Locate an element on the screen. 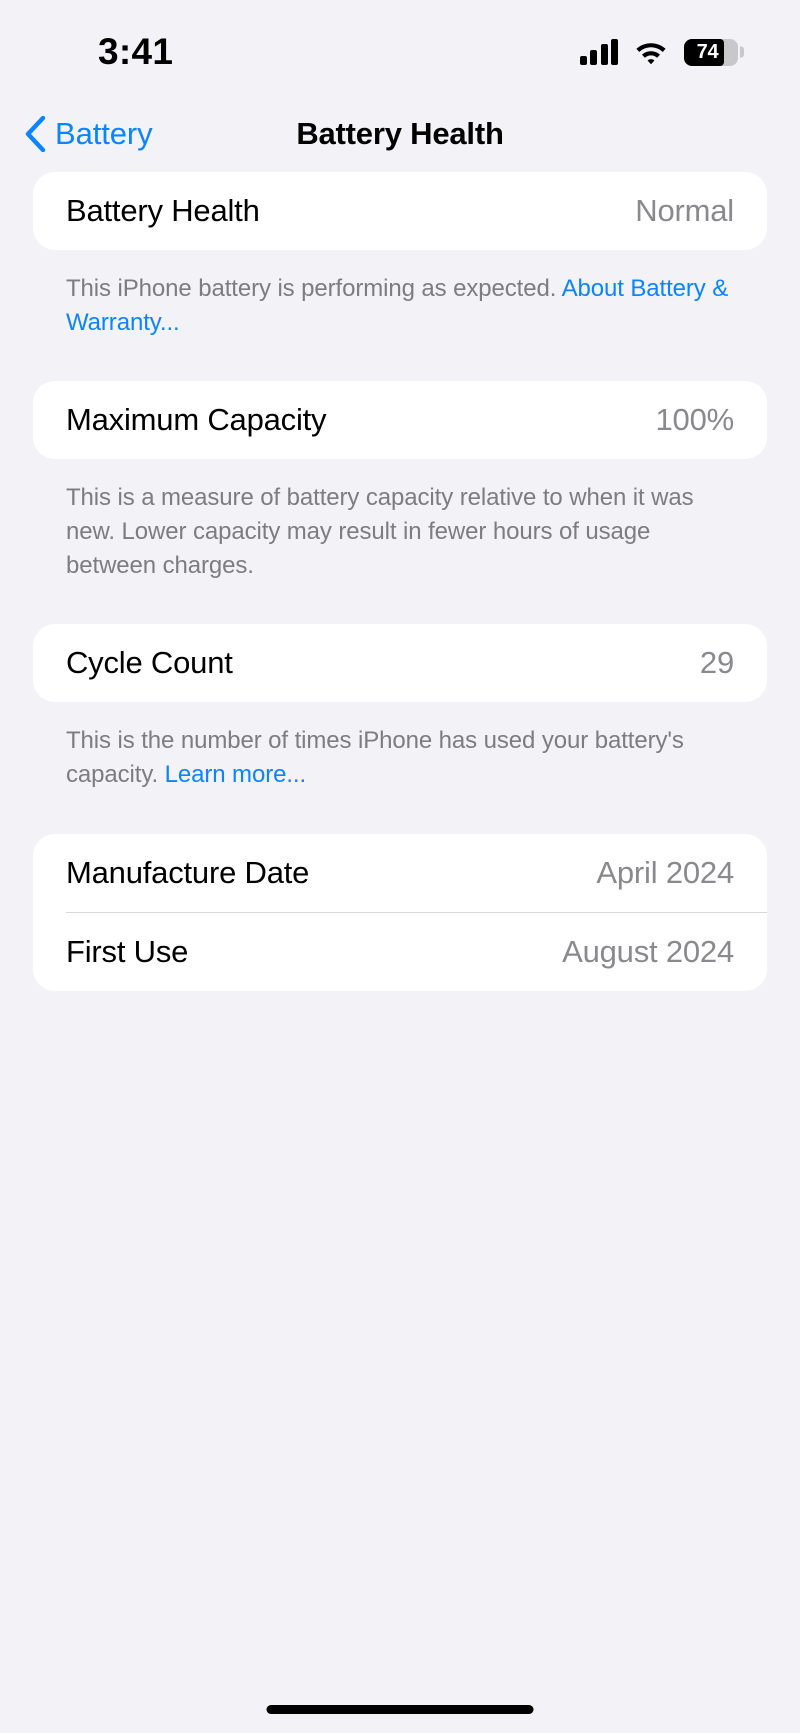  back-button-label: Battery is located at coordinates (104, 133).